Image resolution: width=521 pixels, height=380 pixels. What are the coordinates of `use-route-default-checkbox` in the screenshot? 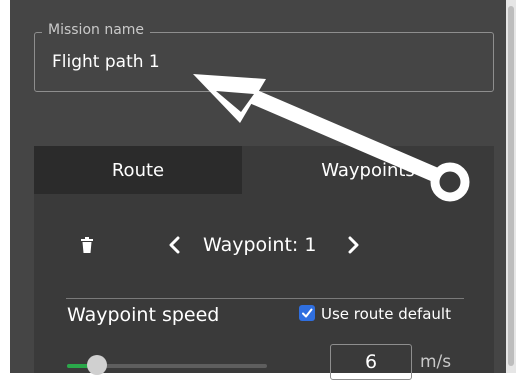 It's located at (307, 313).